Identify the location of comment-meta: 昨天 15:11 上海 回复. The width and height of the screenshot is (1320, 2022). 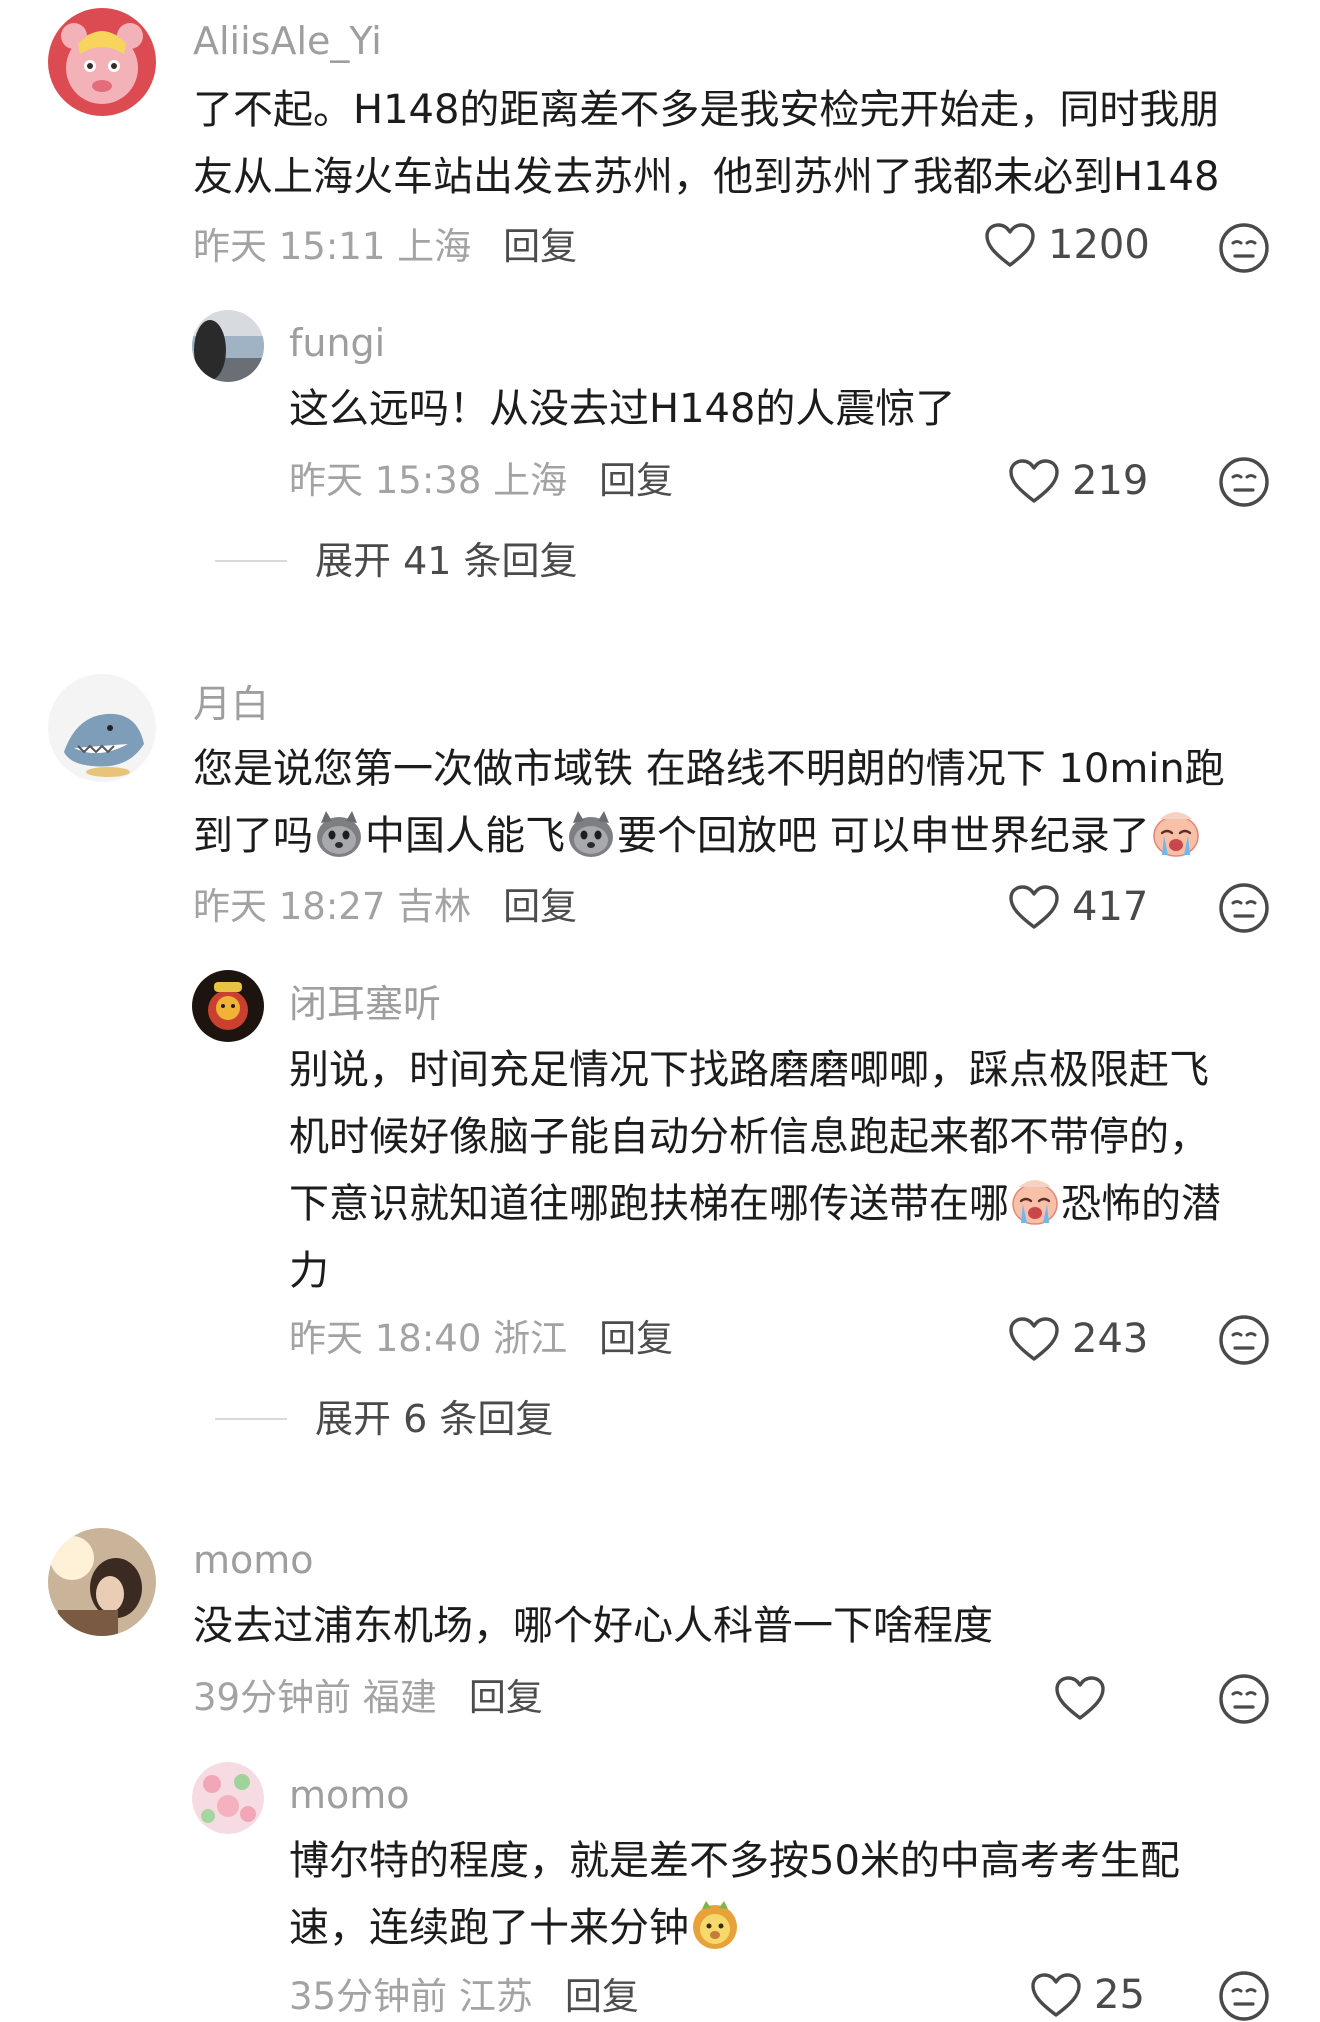
(385, 246).